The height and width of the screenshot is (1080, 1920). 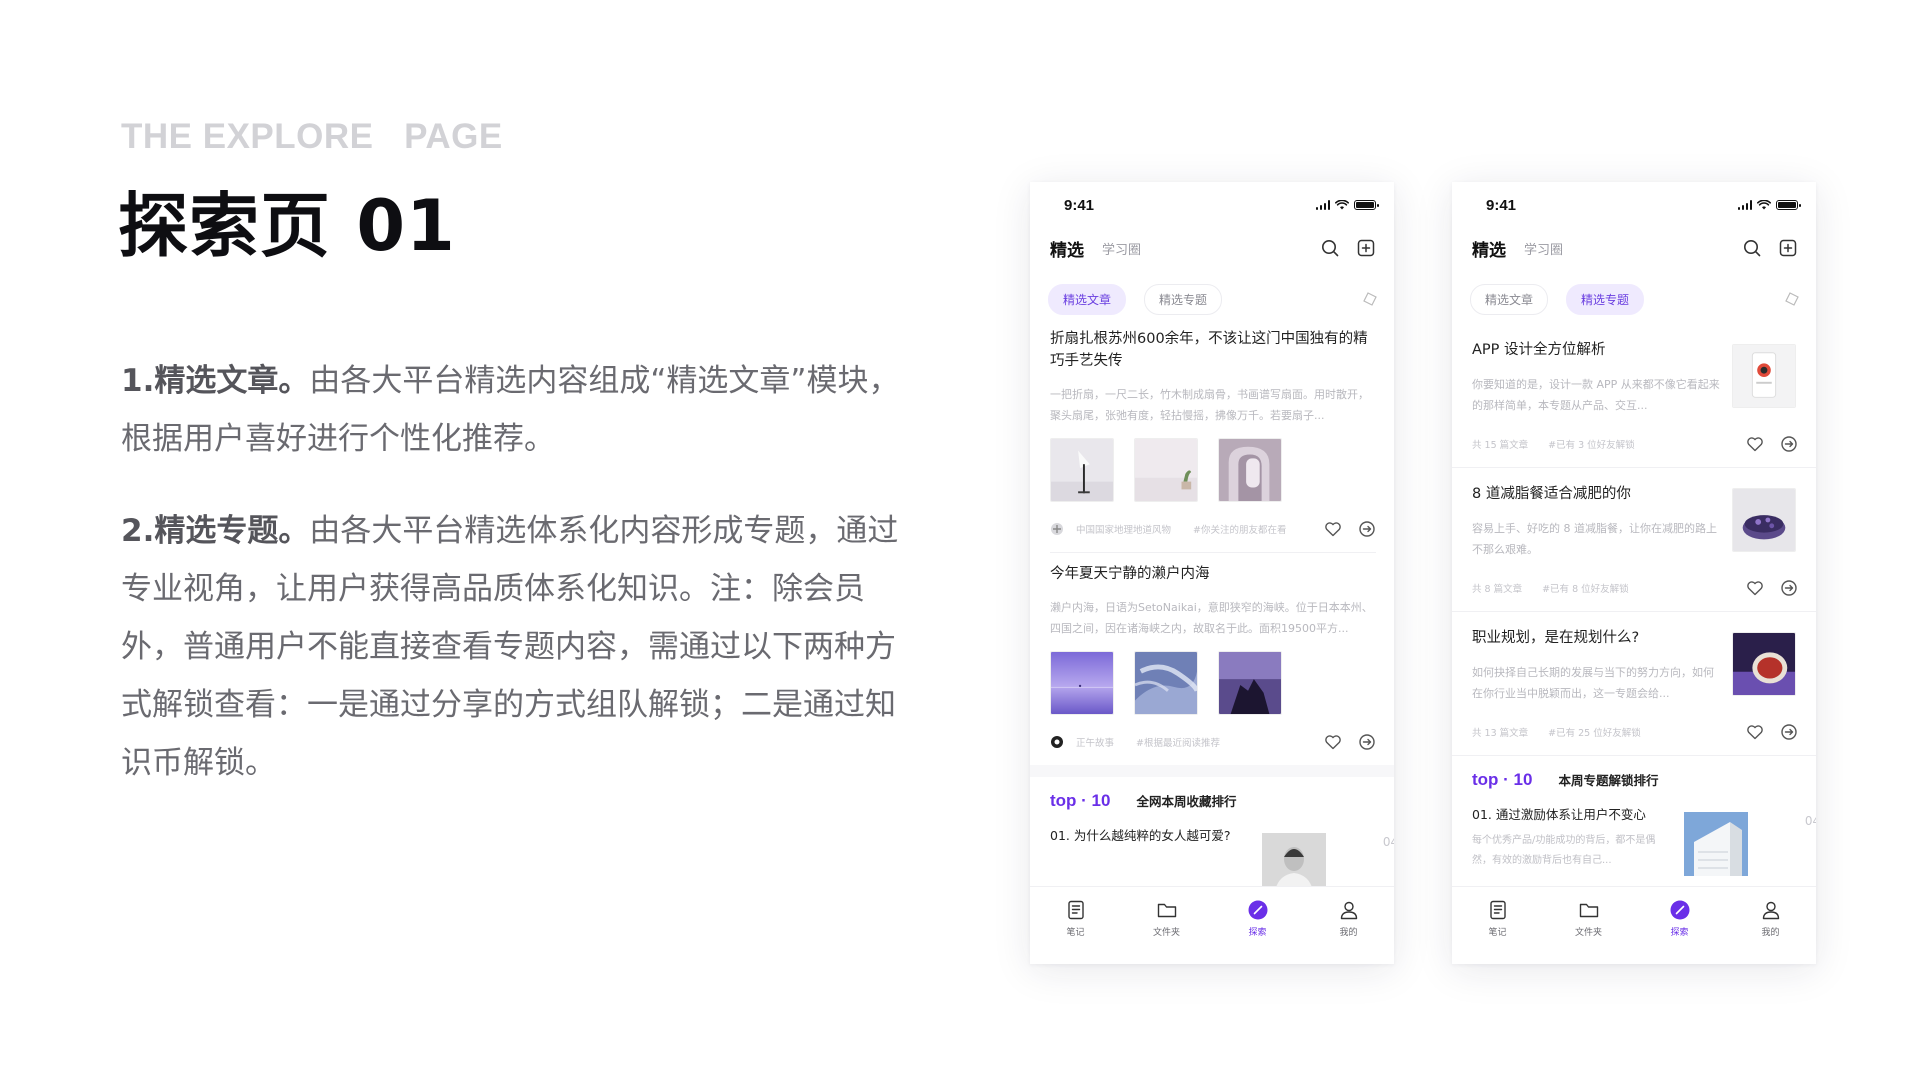 I want to click on topic-meta: 共 13 篇文章 #已有 25 位好友解锁, so click(x=1635, y=732).